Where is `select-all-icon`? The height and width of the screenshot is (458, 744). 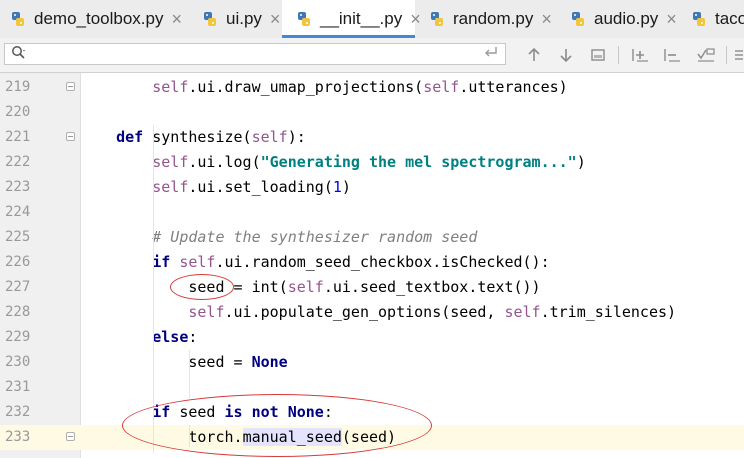 select-all-icon is located at coordinates (598, 55).